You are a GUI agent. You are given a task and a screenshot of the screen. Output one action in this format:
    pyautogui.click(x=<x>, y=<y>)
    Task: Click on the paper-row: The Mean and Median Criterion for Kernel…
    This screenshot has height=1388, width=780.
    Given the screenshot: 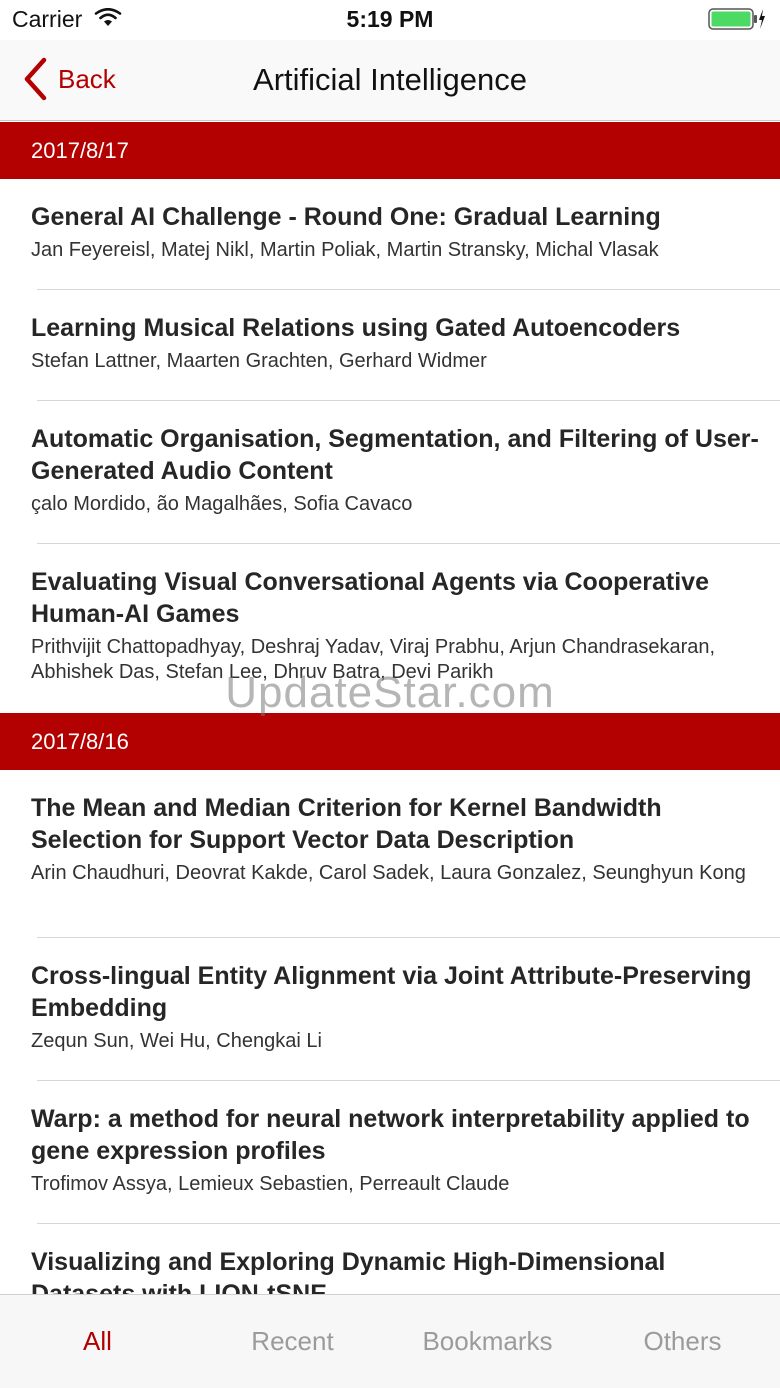 What is the action you would take?
    pyautogui.click(x=390, y=854)
    